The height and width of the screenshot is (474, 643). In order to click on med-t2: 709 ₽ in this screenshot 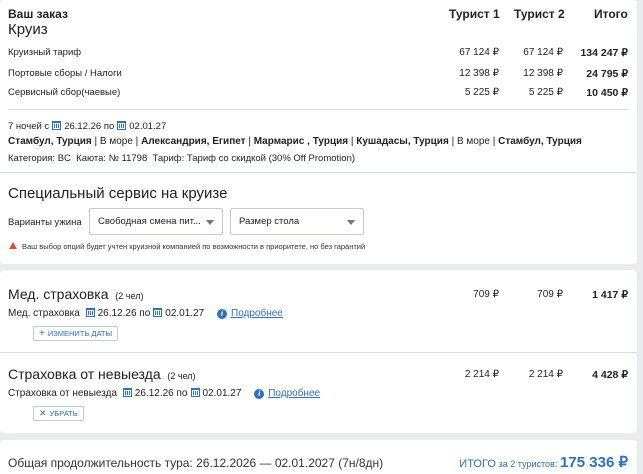, I will do `click(550, 294)`.